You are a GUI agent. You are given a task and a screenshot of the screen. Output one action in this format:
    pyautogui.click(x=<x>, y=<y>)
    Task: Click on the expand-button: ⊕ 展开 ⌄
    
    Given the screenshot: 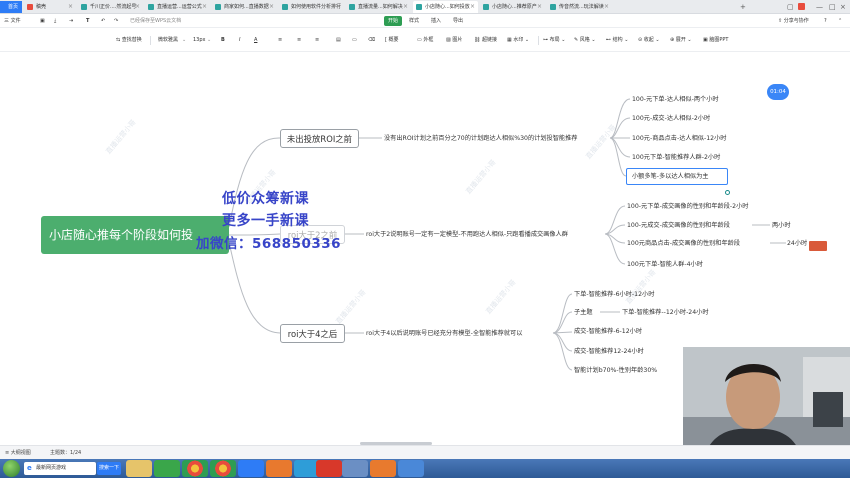 What is the action you would take?
    pyautogui.click(x=681, y=40)
    